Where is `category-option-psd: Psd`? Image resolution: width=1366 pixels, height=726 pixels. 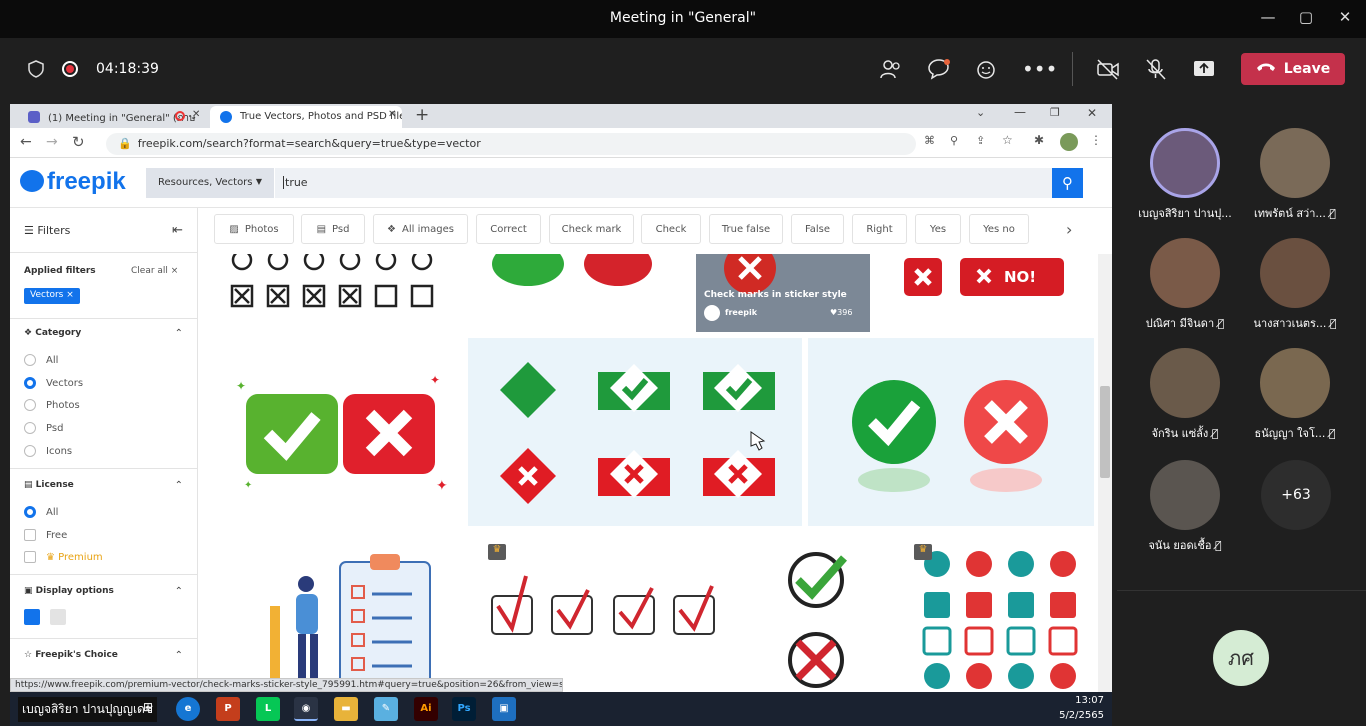
category-option-psd: Psd is located at coordinates (43, 428).